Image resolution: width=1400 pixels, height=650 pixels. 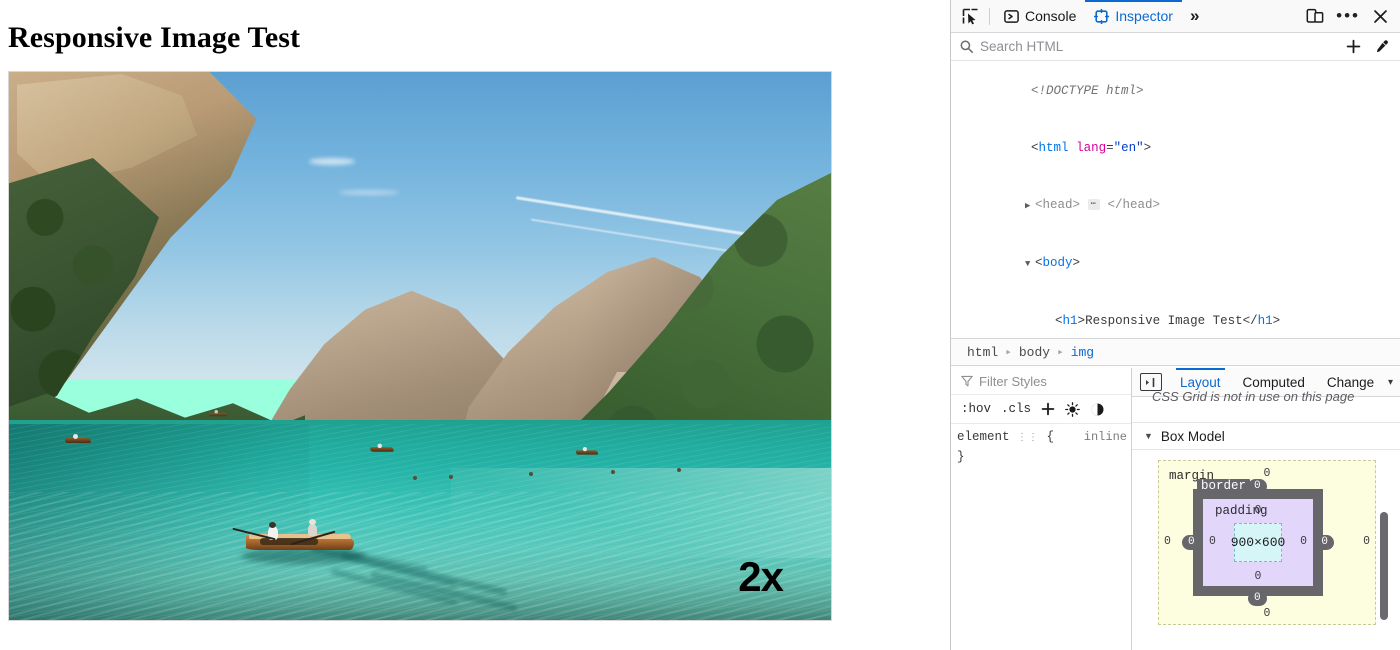 What do you see at coordinates (1070, 321) in the screenshot?
I see `tag-h1: h1` at bounding box center [1070, 321].